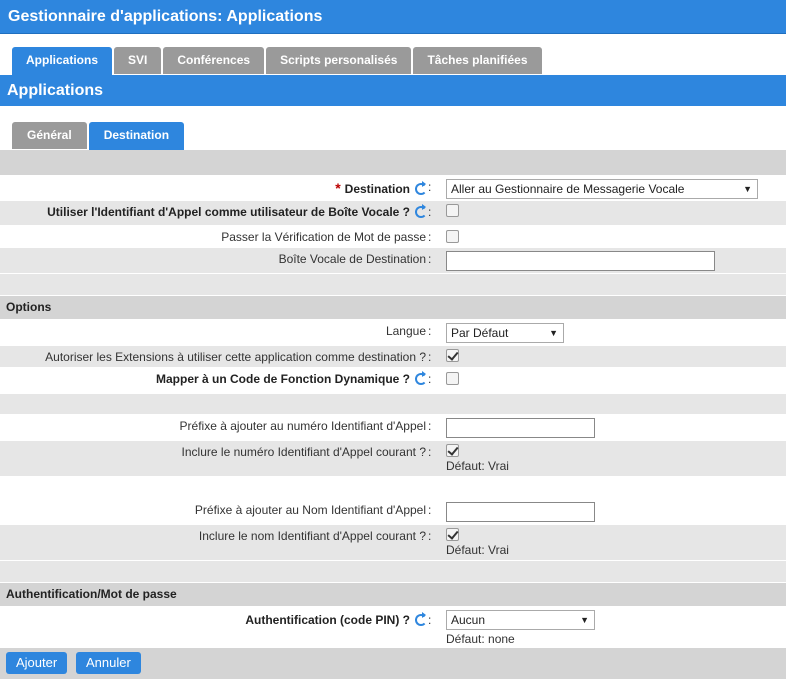  What do you see at coordinates (477, 60) in the screenshot?
I see `tab-scheduled-tasks: Tâches planifiées` at bounding box center [477, 60].